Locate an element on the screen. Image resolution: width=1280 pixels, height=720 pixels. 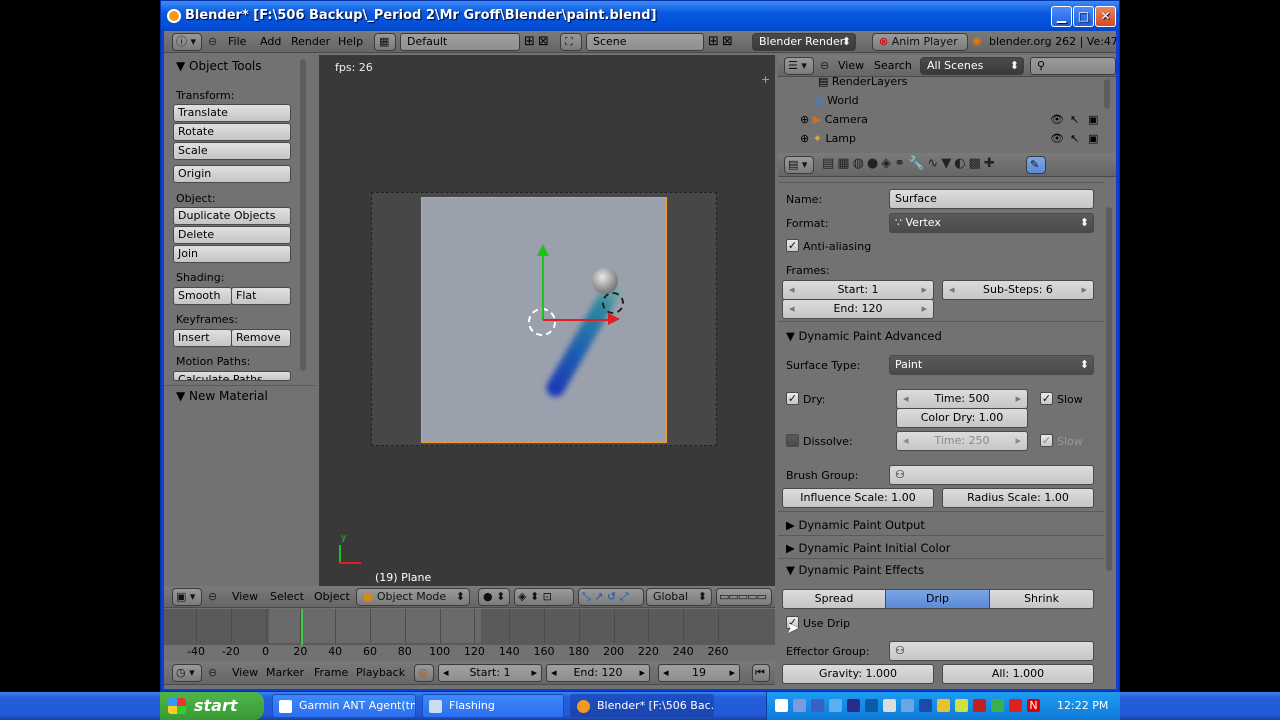
netflix-icon: N is located at coordinates (1033, 705).